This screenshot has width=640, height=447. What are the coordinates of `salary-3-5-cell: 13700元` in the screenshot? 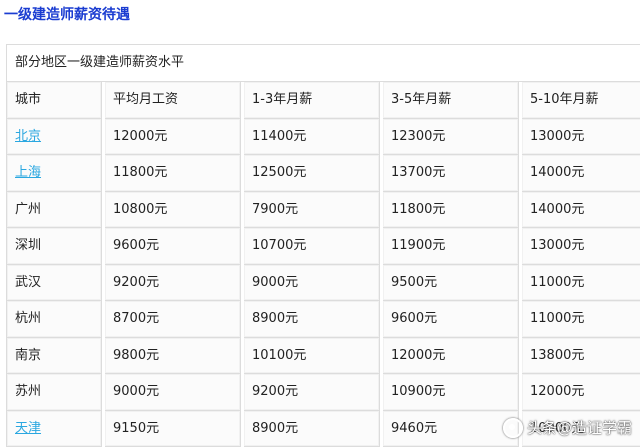 It's located at (451, 173).